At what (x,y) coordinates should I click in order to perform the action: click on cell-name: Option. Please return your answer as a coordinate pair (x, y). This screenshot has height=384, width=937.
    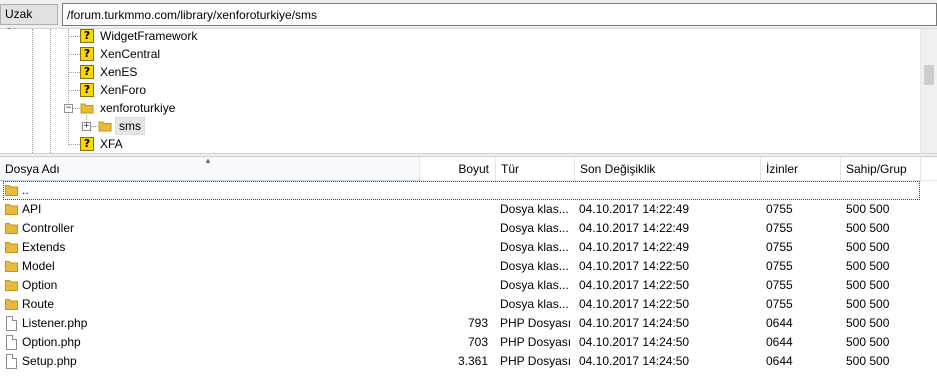
    Looking at the image, I should click on (40, 285).